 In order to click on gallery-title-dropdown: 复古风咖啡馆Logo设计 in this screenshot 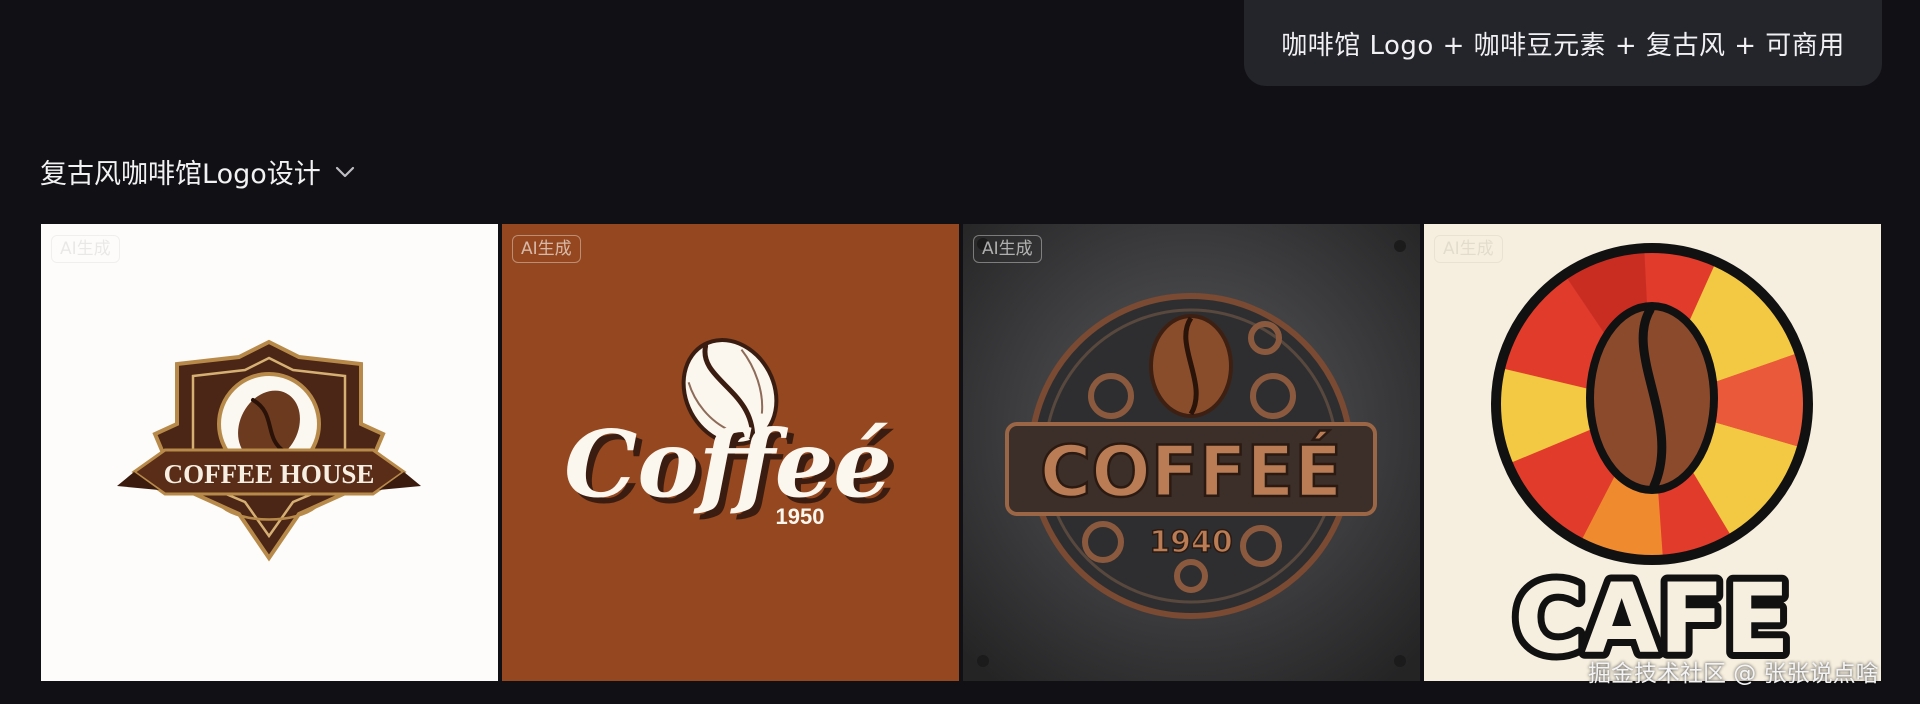, I will do `click(197, 171)`.